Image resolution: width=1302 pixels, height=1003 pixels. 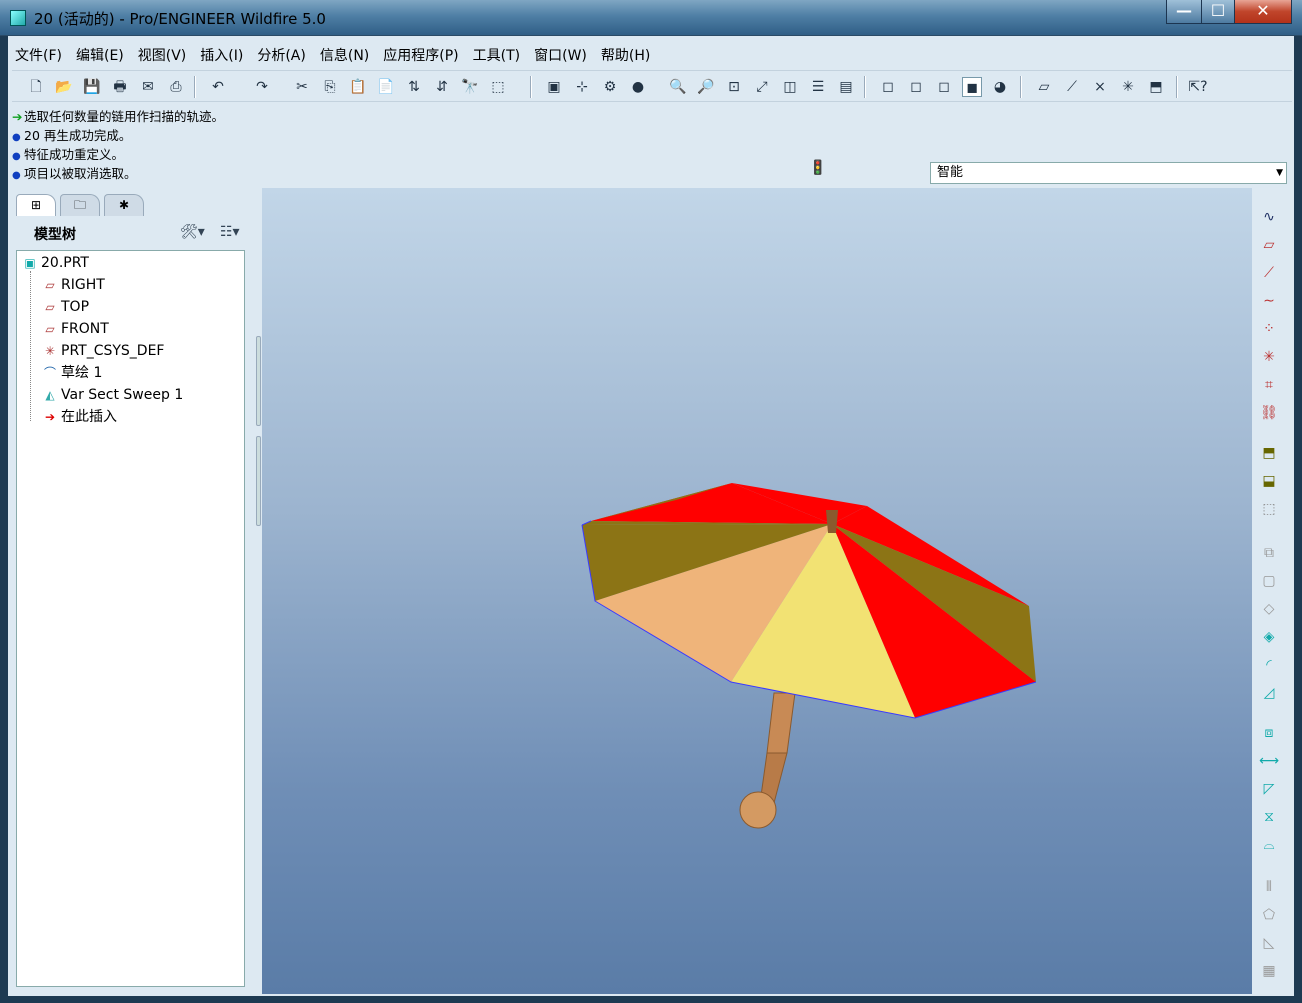 What do you see at coordinates (1269, 553) in the screenshot?
I see `blend-tool-icon: ⧉` at bounding box center [1269, 553].